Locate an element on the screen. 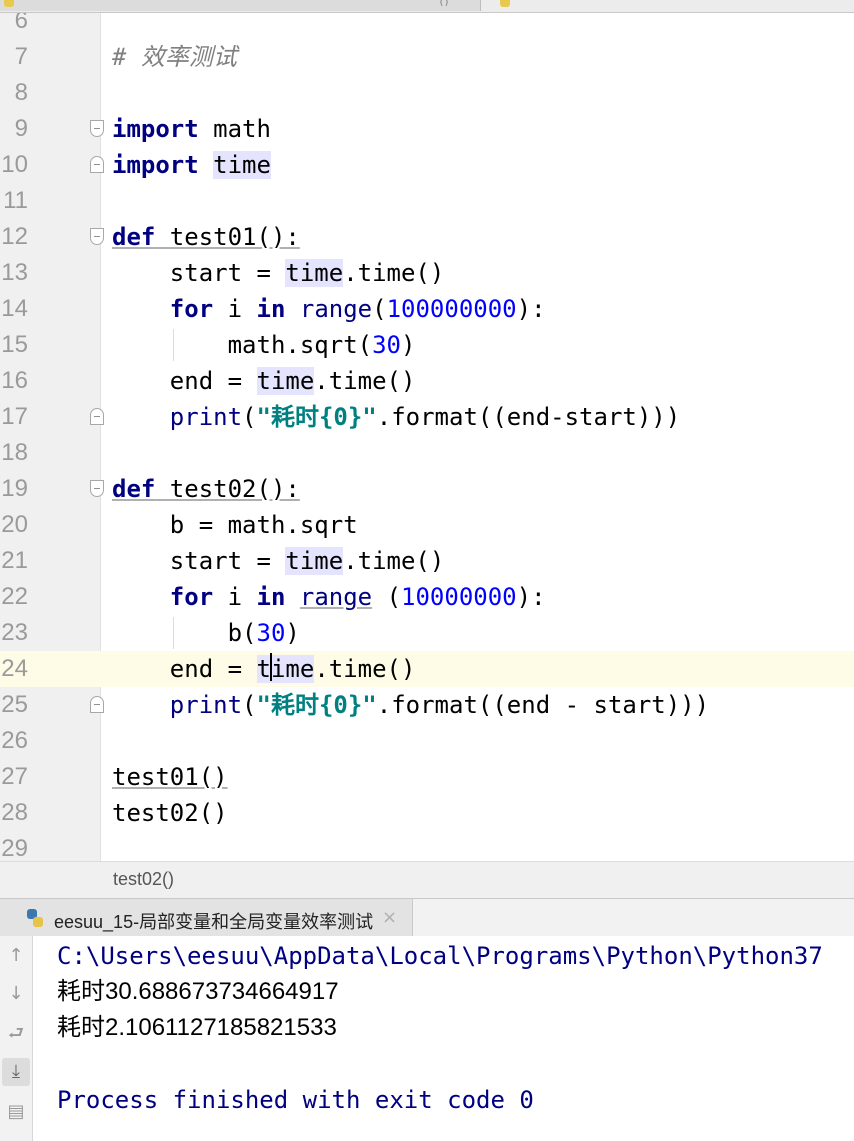 Image resolution: width=854 pixels, height=1141 pixels. code-line: 10 import time is located at coordinates (427, 165).